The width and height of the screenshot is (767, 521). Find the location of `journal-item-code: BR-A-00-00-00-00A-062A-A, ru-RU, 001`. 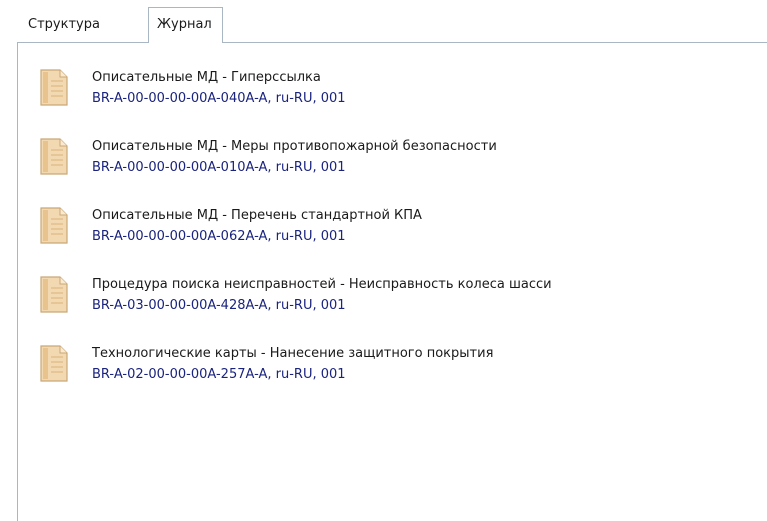

journal-item-code: BR-A-00-00-00-00A-062A-A, ru-RU, 001 is located at coordinates (219, 236).